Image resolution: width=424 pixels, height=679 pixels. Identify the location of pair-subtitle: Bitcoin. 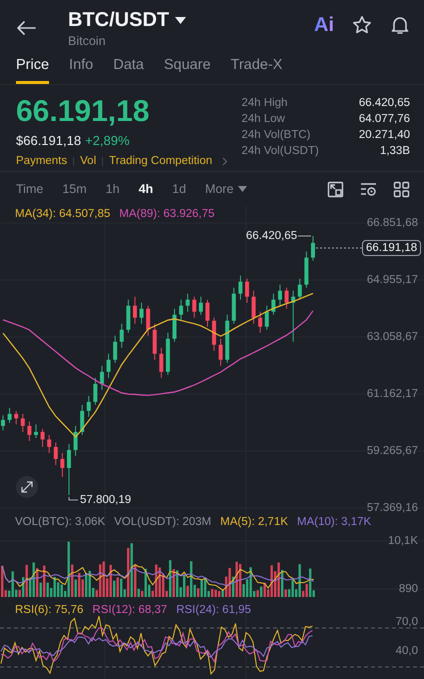
(87, 41).